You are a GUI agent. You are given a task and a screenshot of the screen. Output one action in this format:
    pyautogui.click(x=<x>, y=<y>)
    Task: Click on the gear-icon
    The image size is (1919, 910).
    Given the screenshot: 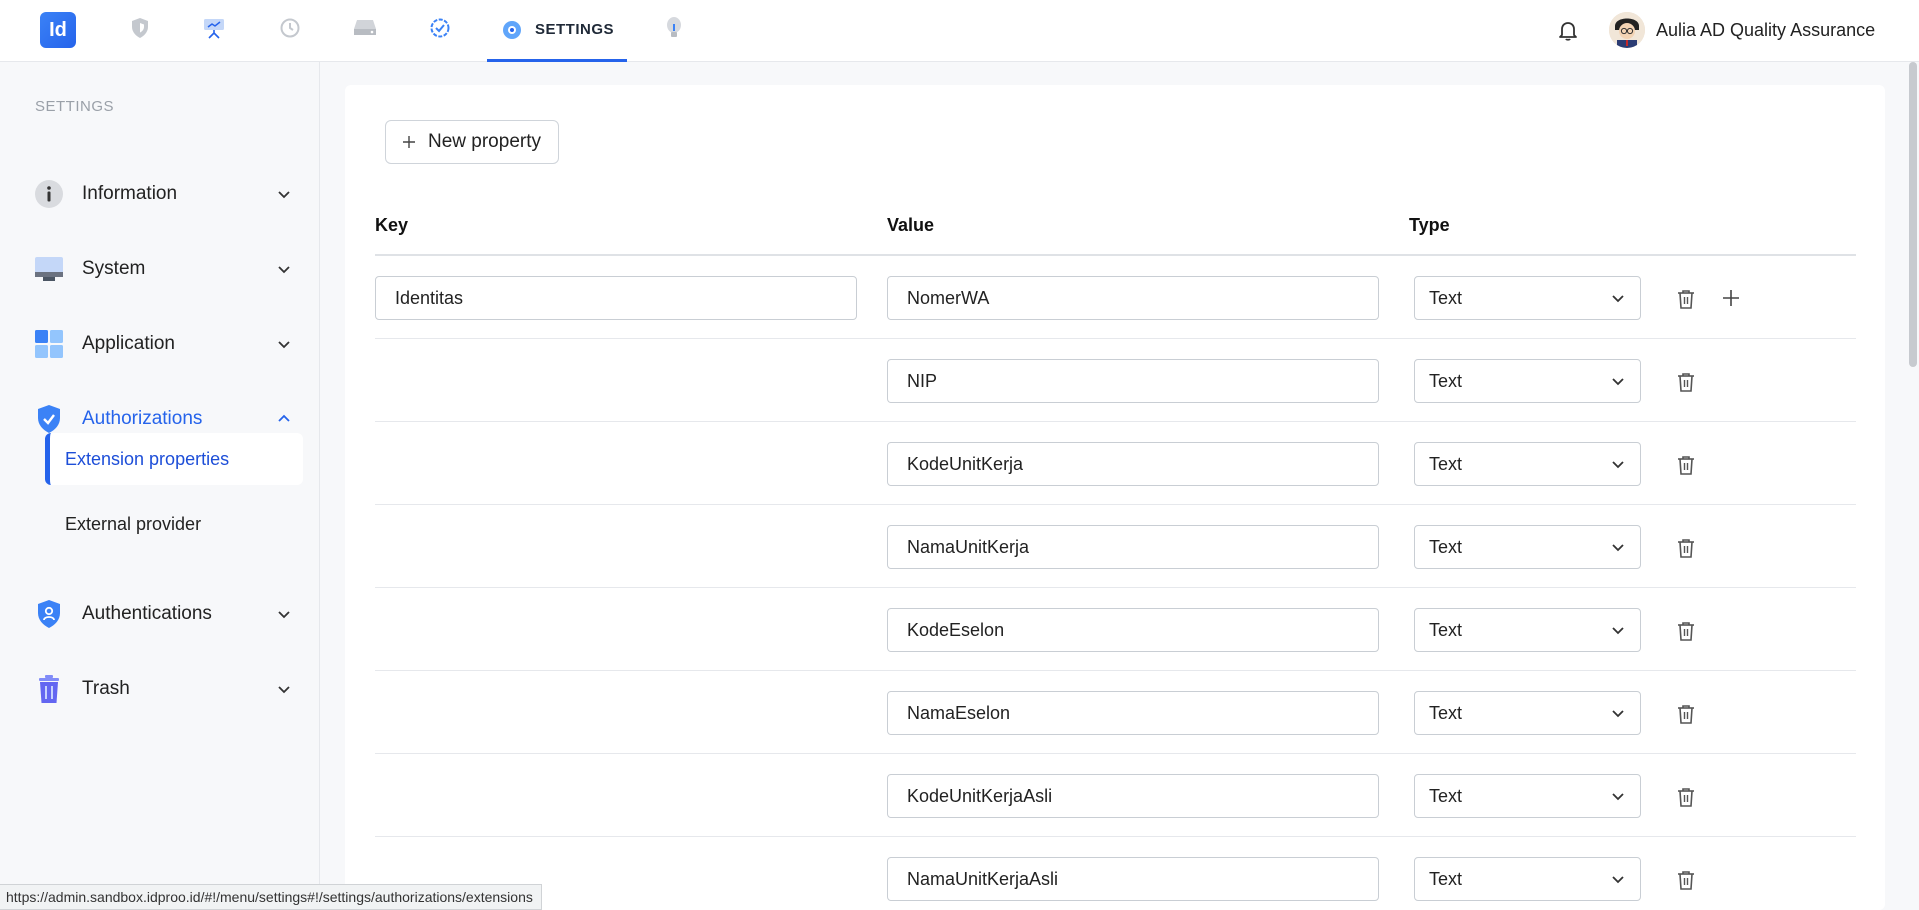 What is the action you would take?
    pyautogui.click(x=512, y=30)
    